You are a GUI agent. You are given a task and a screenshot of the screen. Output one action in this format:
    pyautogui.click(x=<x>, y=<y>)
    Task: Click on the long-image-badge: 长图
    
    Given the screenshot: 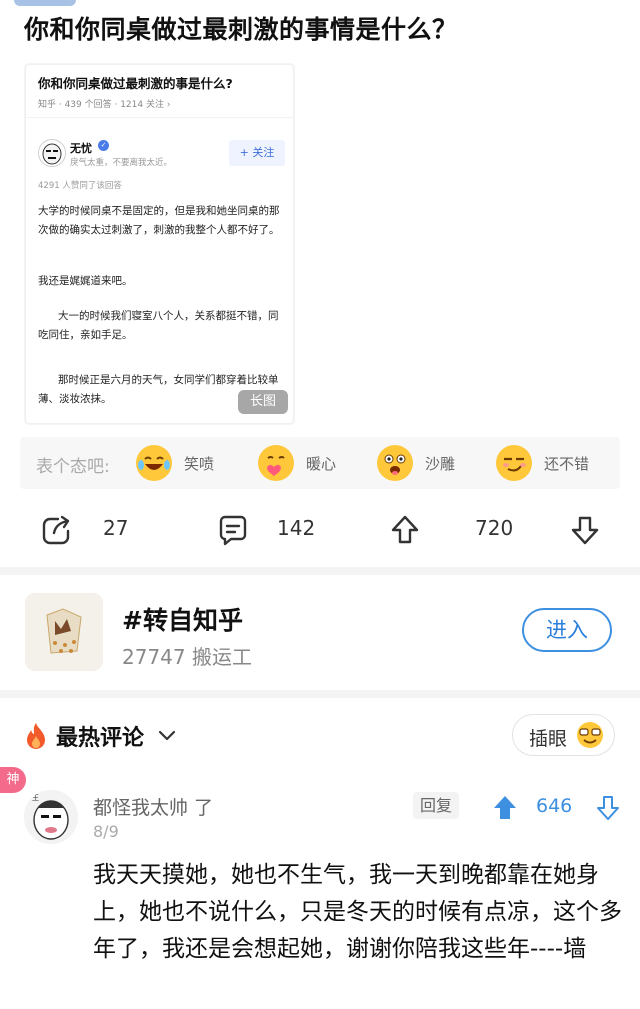 What is the action you would take?
    pyautogui.click(x=263, y=402)
    